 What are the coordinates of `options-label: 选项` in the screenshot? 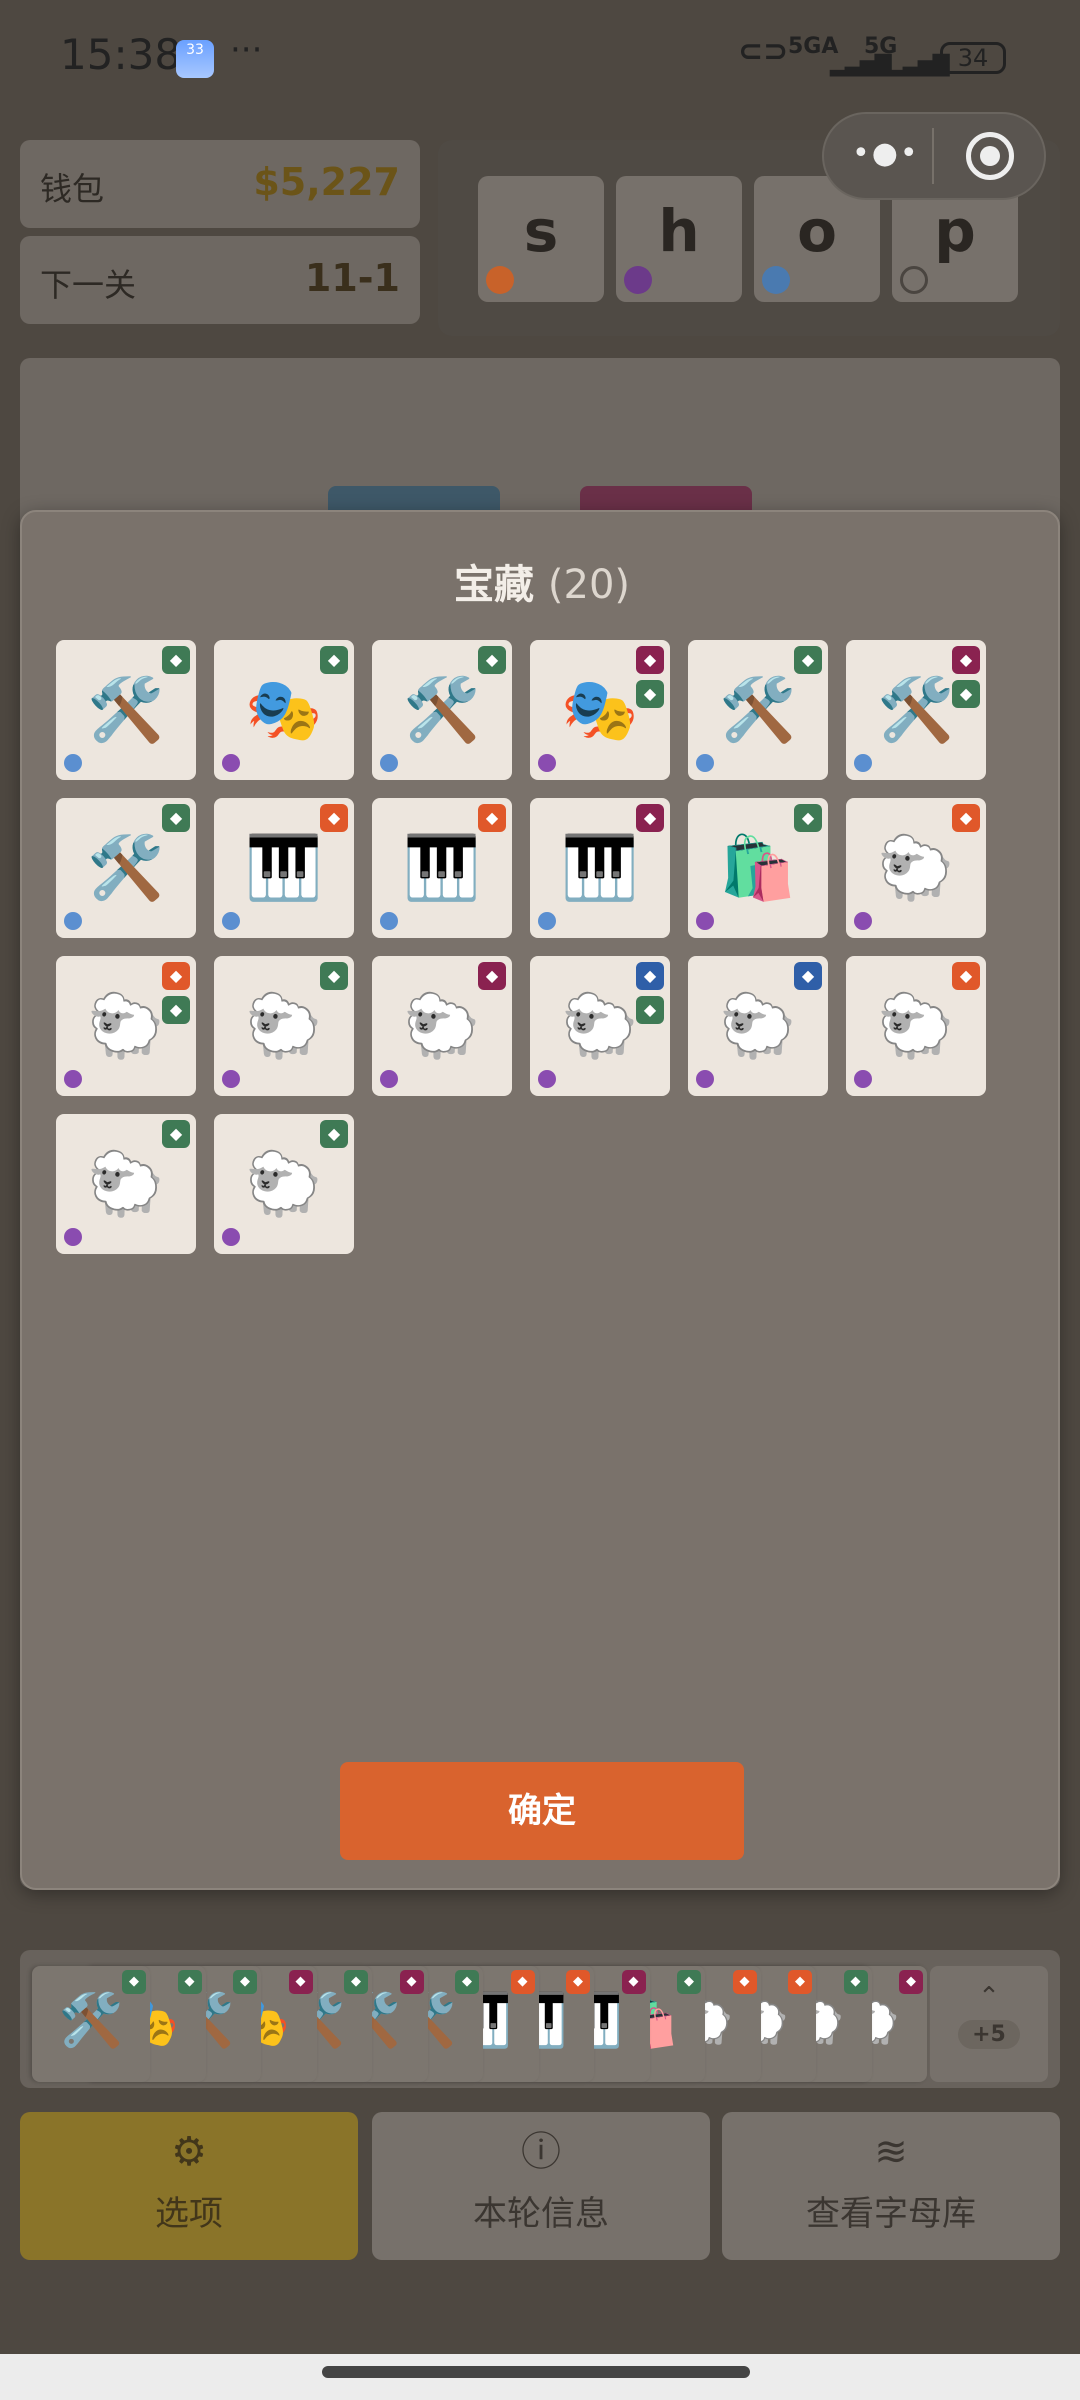 It's located at (189, 2214).